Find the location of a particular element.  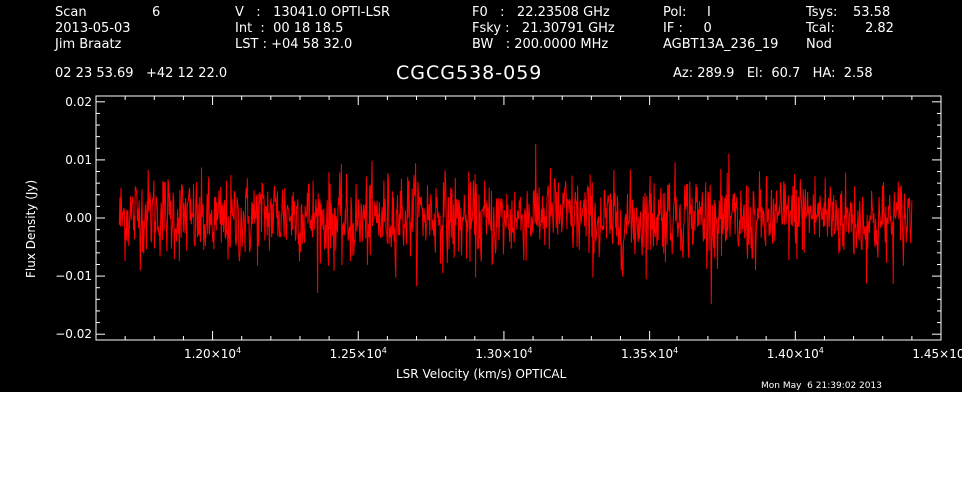

y-tick-label: 0.00 is located at coordinates (78, 218).